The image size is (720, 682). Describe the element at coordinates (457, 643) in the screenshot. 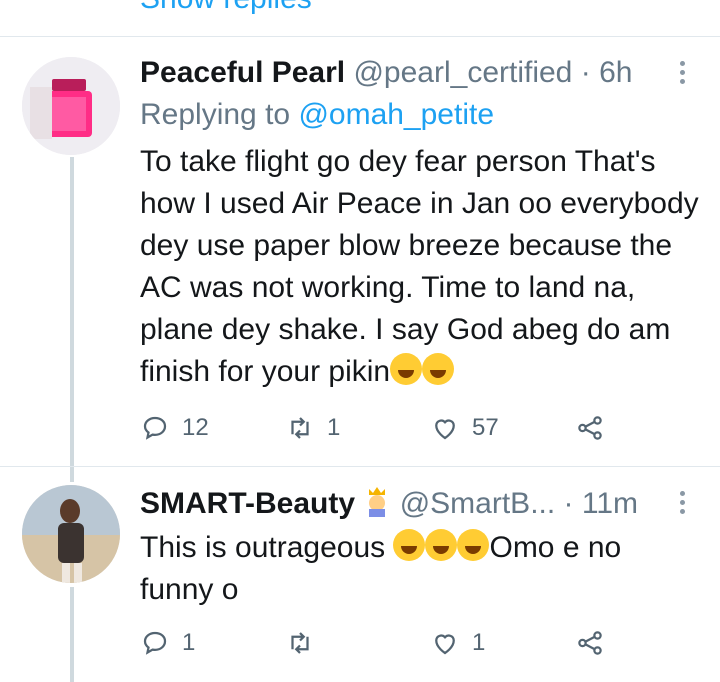

I see `like-button: 1` at that location.